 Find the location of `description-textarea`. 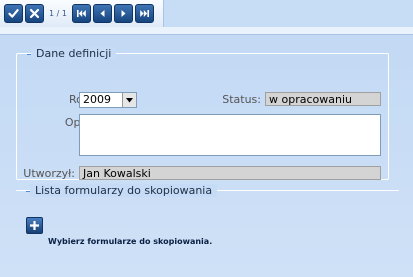

description-textarea is located at coordinates (230, 135).